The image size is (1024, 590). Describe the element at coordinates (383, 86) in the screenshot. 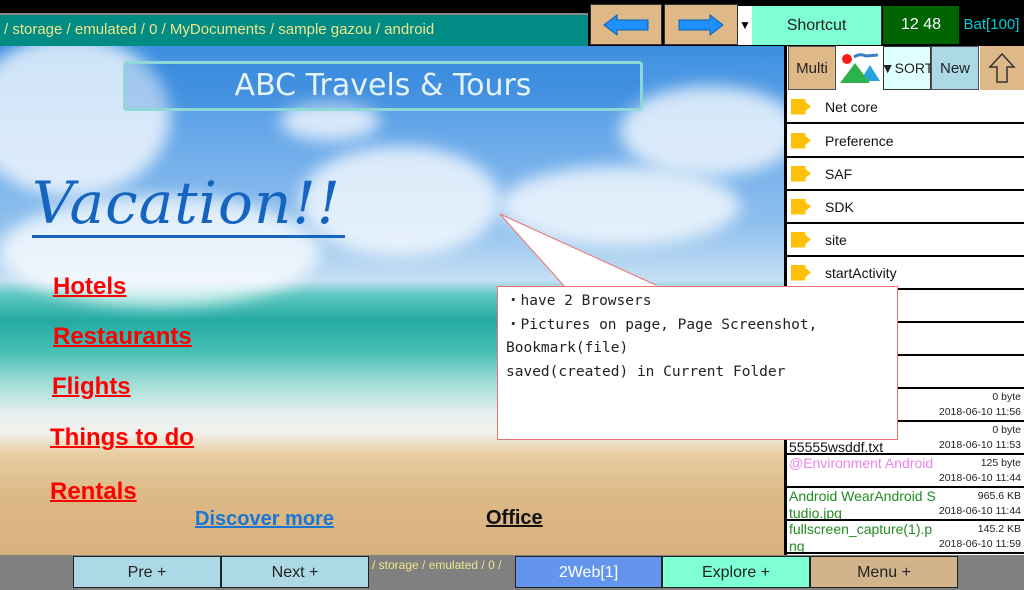

I see `site-title-banner: ABC Travels & Tours` at that location.